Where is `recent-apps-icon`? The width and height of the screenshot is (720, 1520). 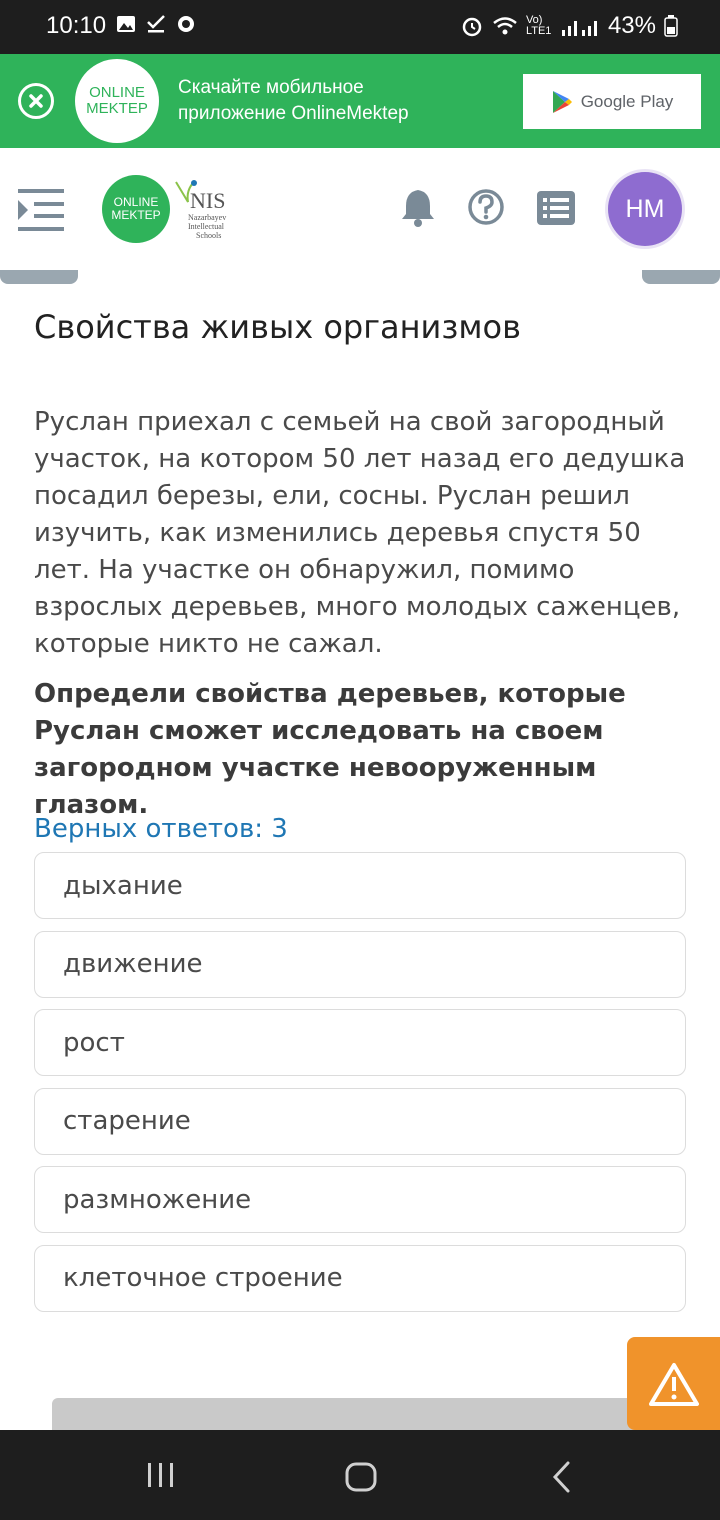
recent-apps-icon is located at coordinates (161, 1475).